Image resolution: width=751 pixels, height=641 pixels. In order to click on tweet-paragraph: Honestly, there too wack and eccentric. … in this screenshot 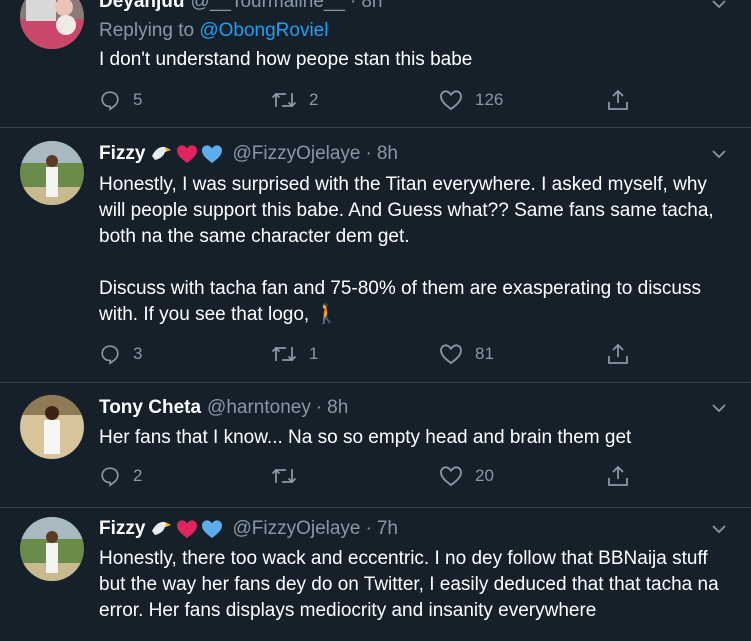, I will do `click(409, 584)`.